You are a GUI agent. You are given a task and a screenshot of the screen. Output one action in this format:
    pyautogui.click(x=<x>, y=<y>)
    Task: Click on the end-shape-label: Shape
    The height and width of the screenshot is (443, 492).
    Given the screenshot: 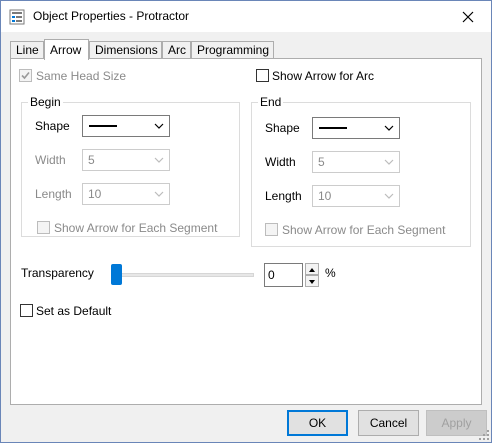 What is the action you would take?
    pyautogui.click(x=282, y=128)
    